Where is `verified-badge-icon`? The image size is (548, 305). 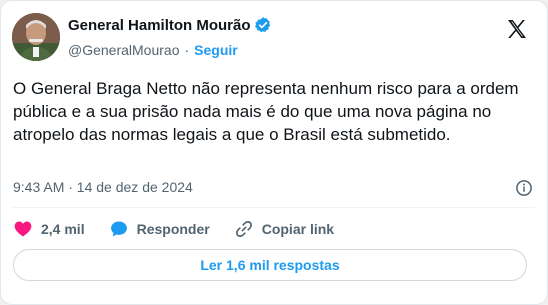
verified-badge-icon is located at coordinates (263, 25).